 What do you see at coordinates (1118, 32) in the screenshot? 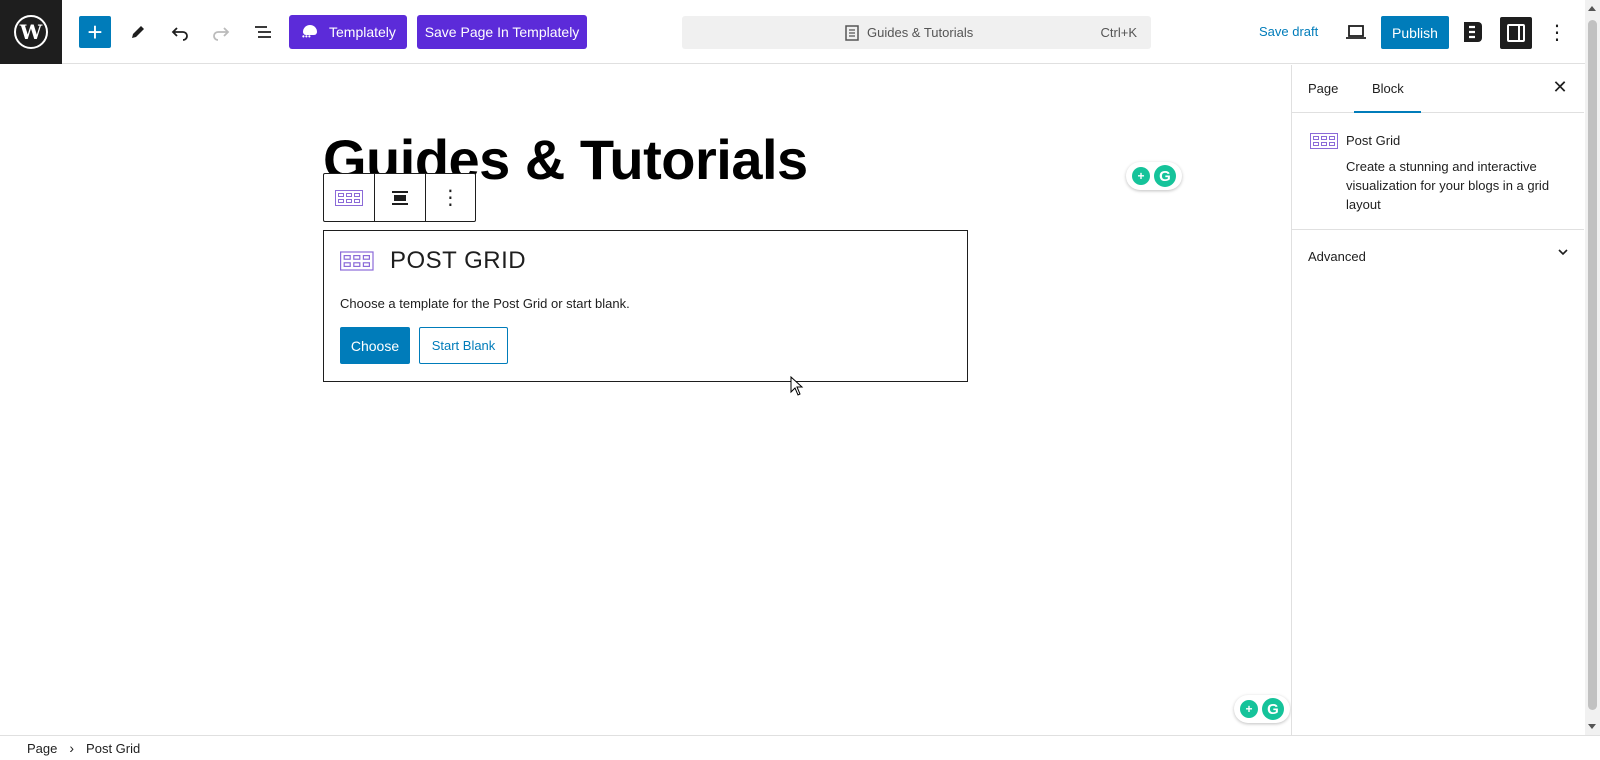
I see `keyboard-shortcut: Ctrl+K` at bounding box center [1118, 32].